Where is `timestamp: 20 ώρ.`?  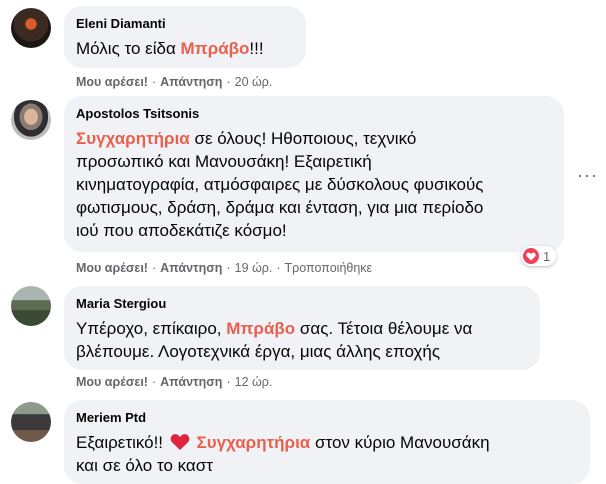
timestamp: 20 ώρ. is located at coordinates (254, 82).